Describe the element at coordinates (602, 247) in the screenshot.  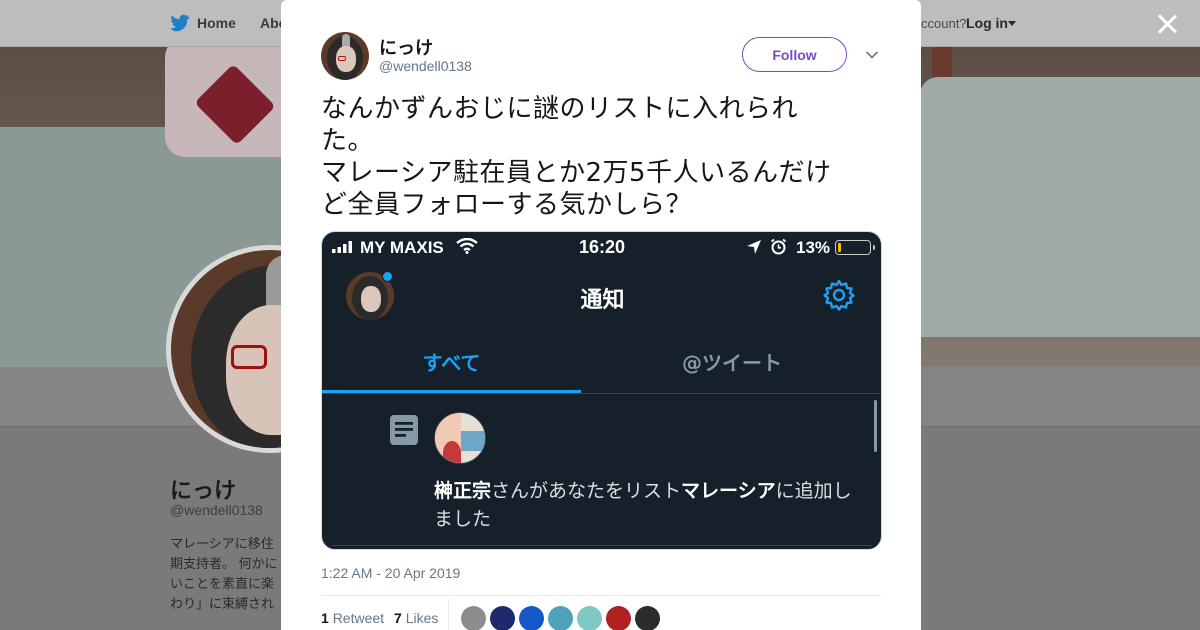
I see `clock-label: 16:20` at that location.